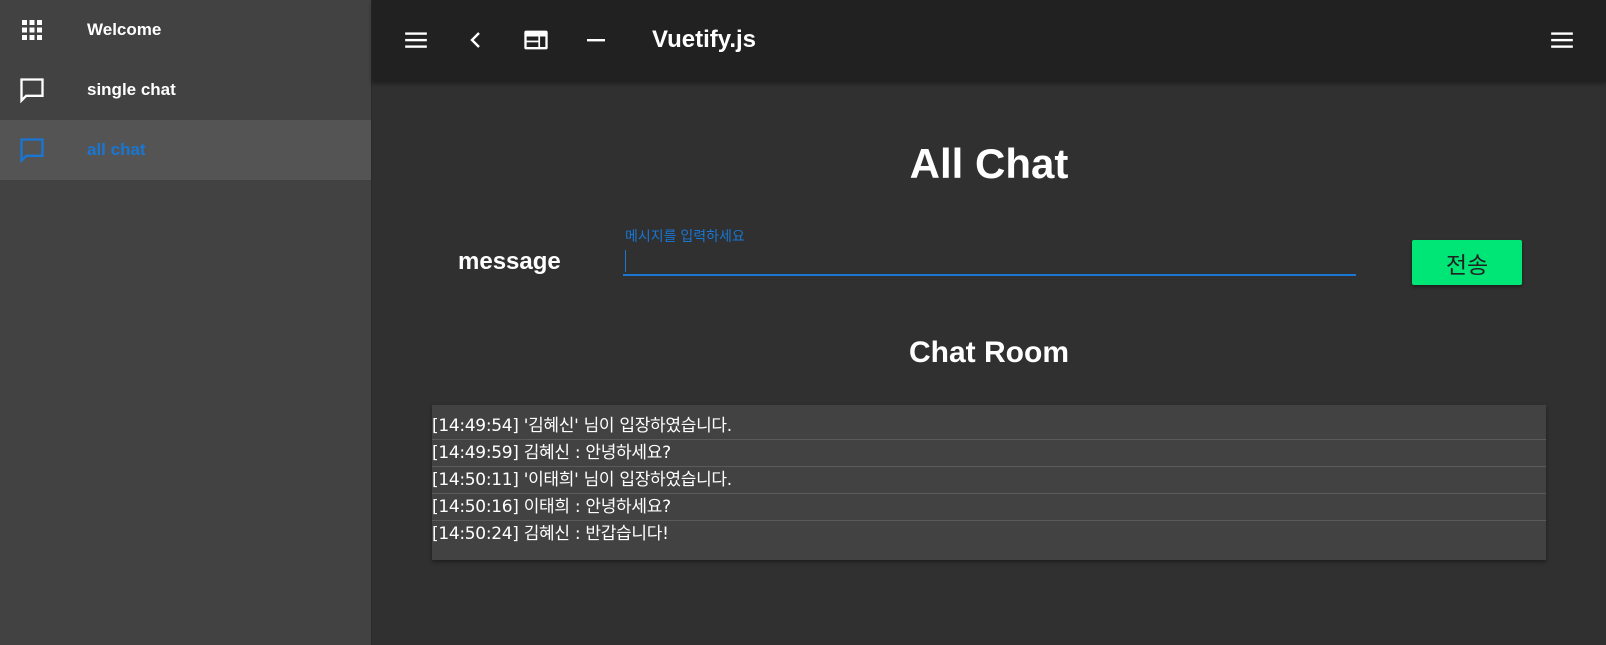  I want to click on layout-button, so click(536, 42).